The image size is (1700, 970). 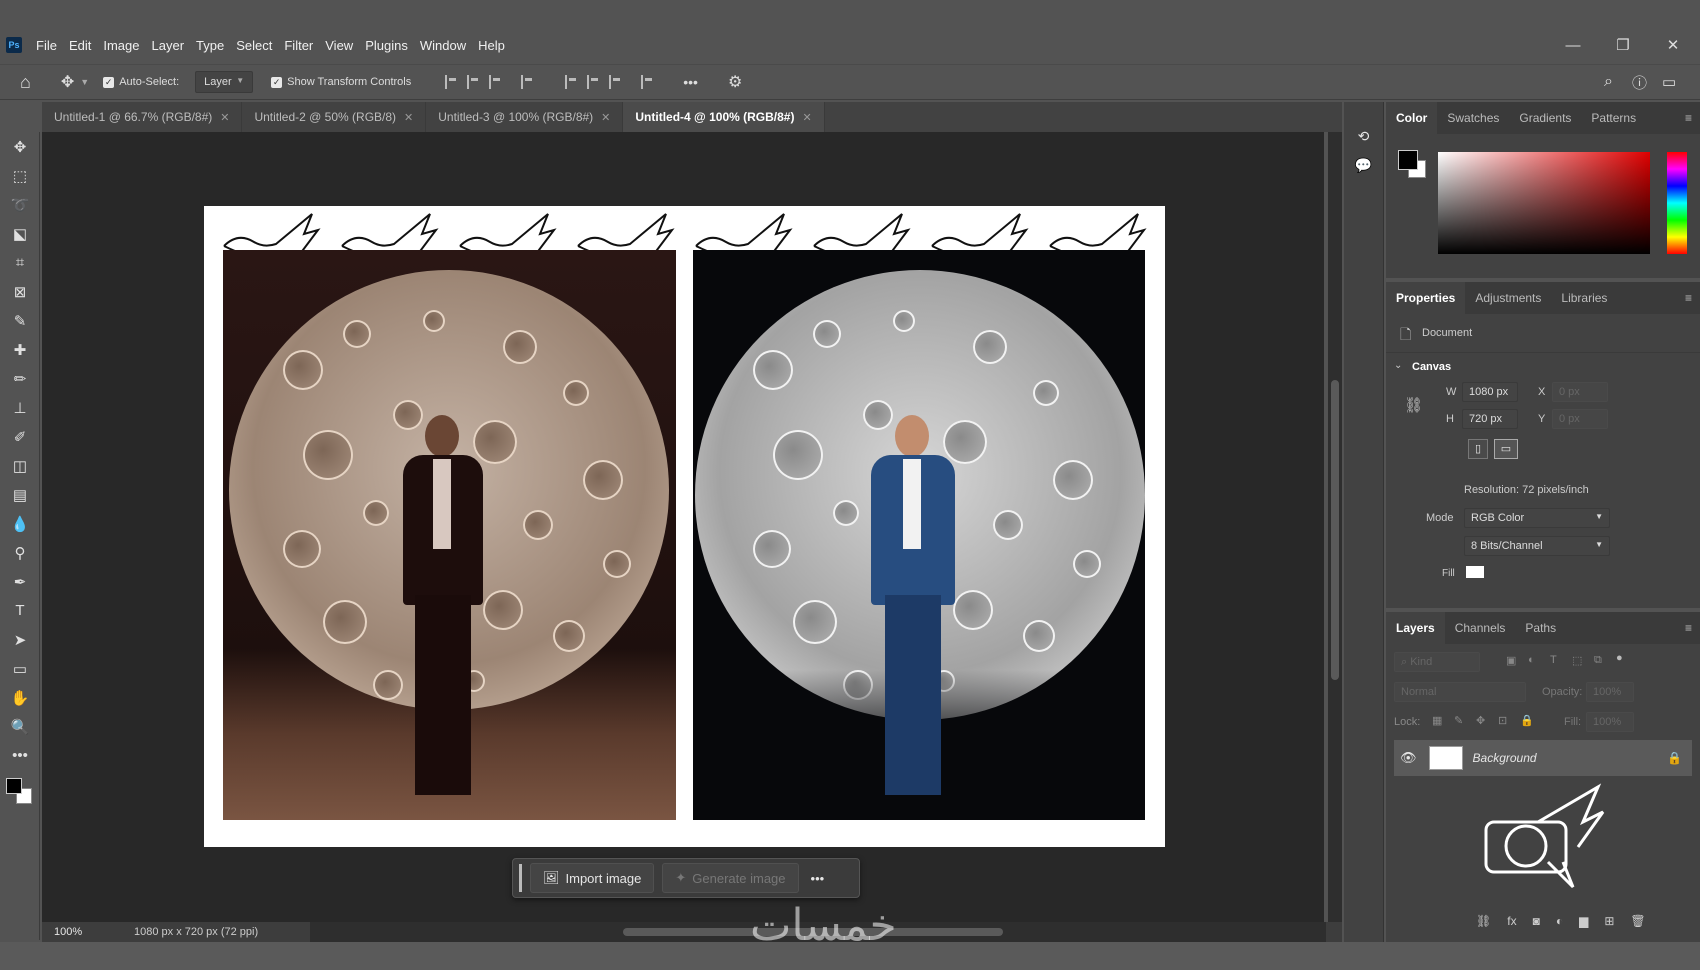 What do you see at coordinates (1511, 660) in the screenshot?
I see `filter-pixel-icon: ▣` at bounding box center [1511, 660].